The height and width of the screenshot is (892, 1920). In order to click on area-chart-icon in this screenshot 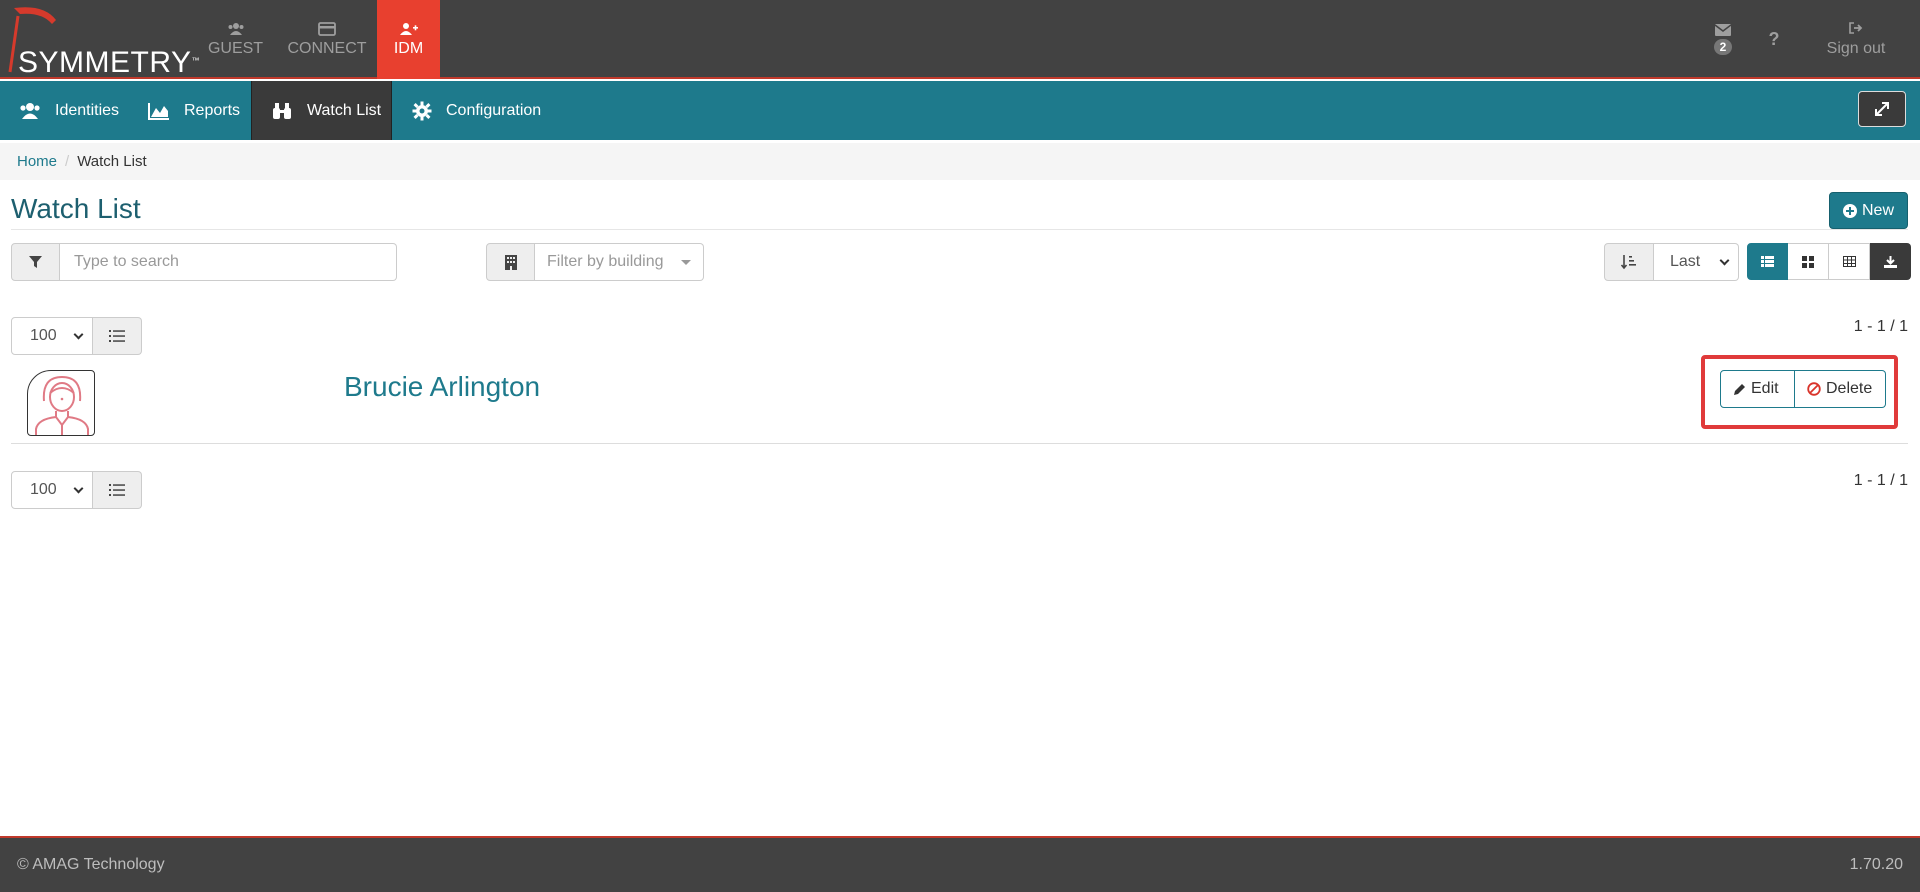, I will do `click(158, 111)`.